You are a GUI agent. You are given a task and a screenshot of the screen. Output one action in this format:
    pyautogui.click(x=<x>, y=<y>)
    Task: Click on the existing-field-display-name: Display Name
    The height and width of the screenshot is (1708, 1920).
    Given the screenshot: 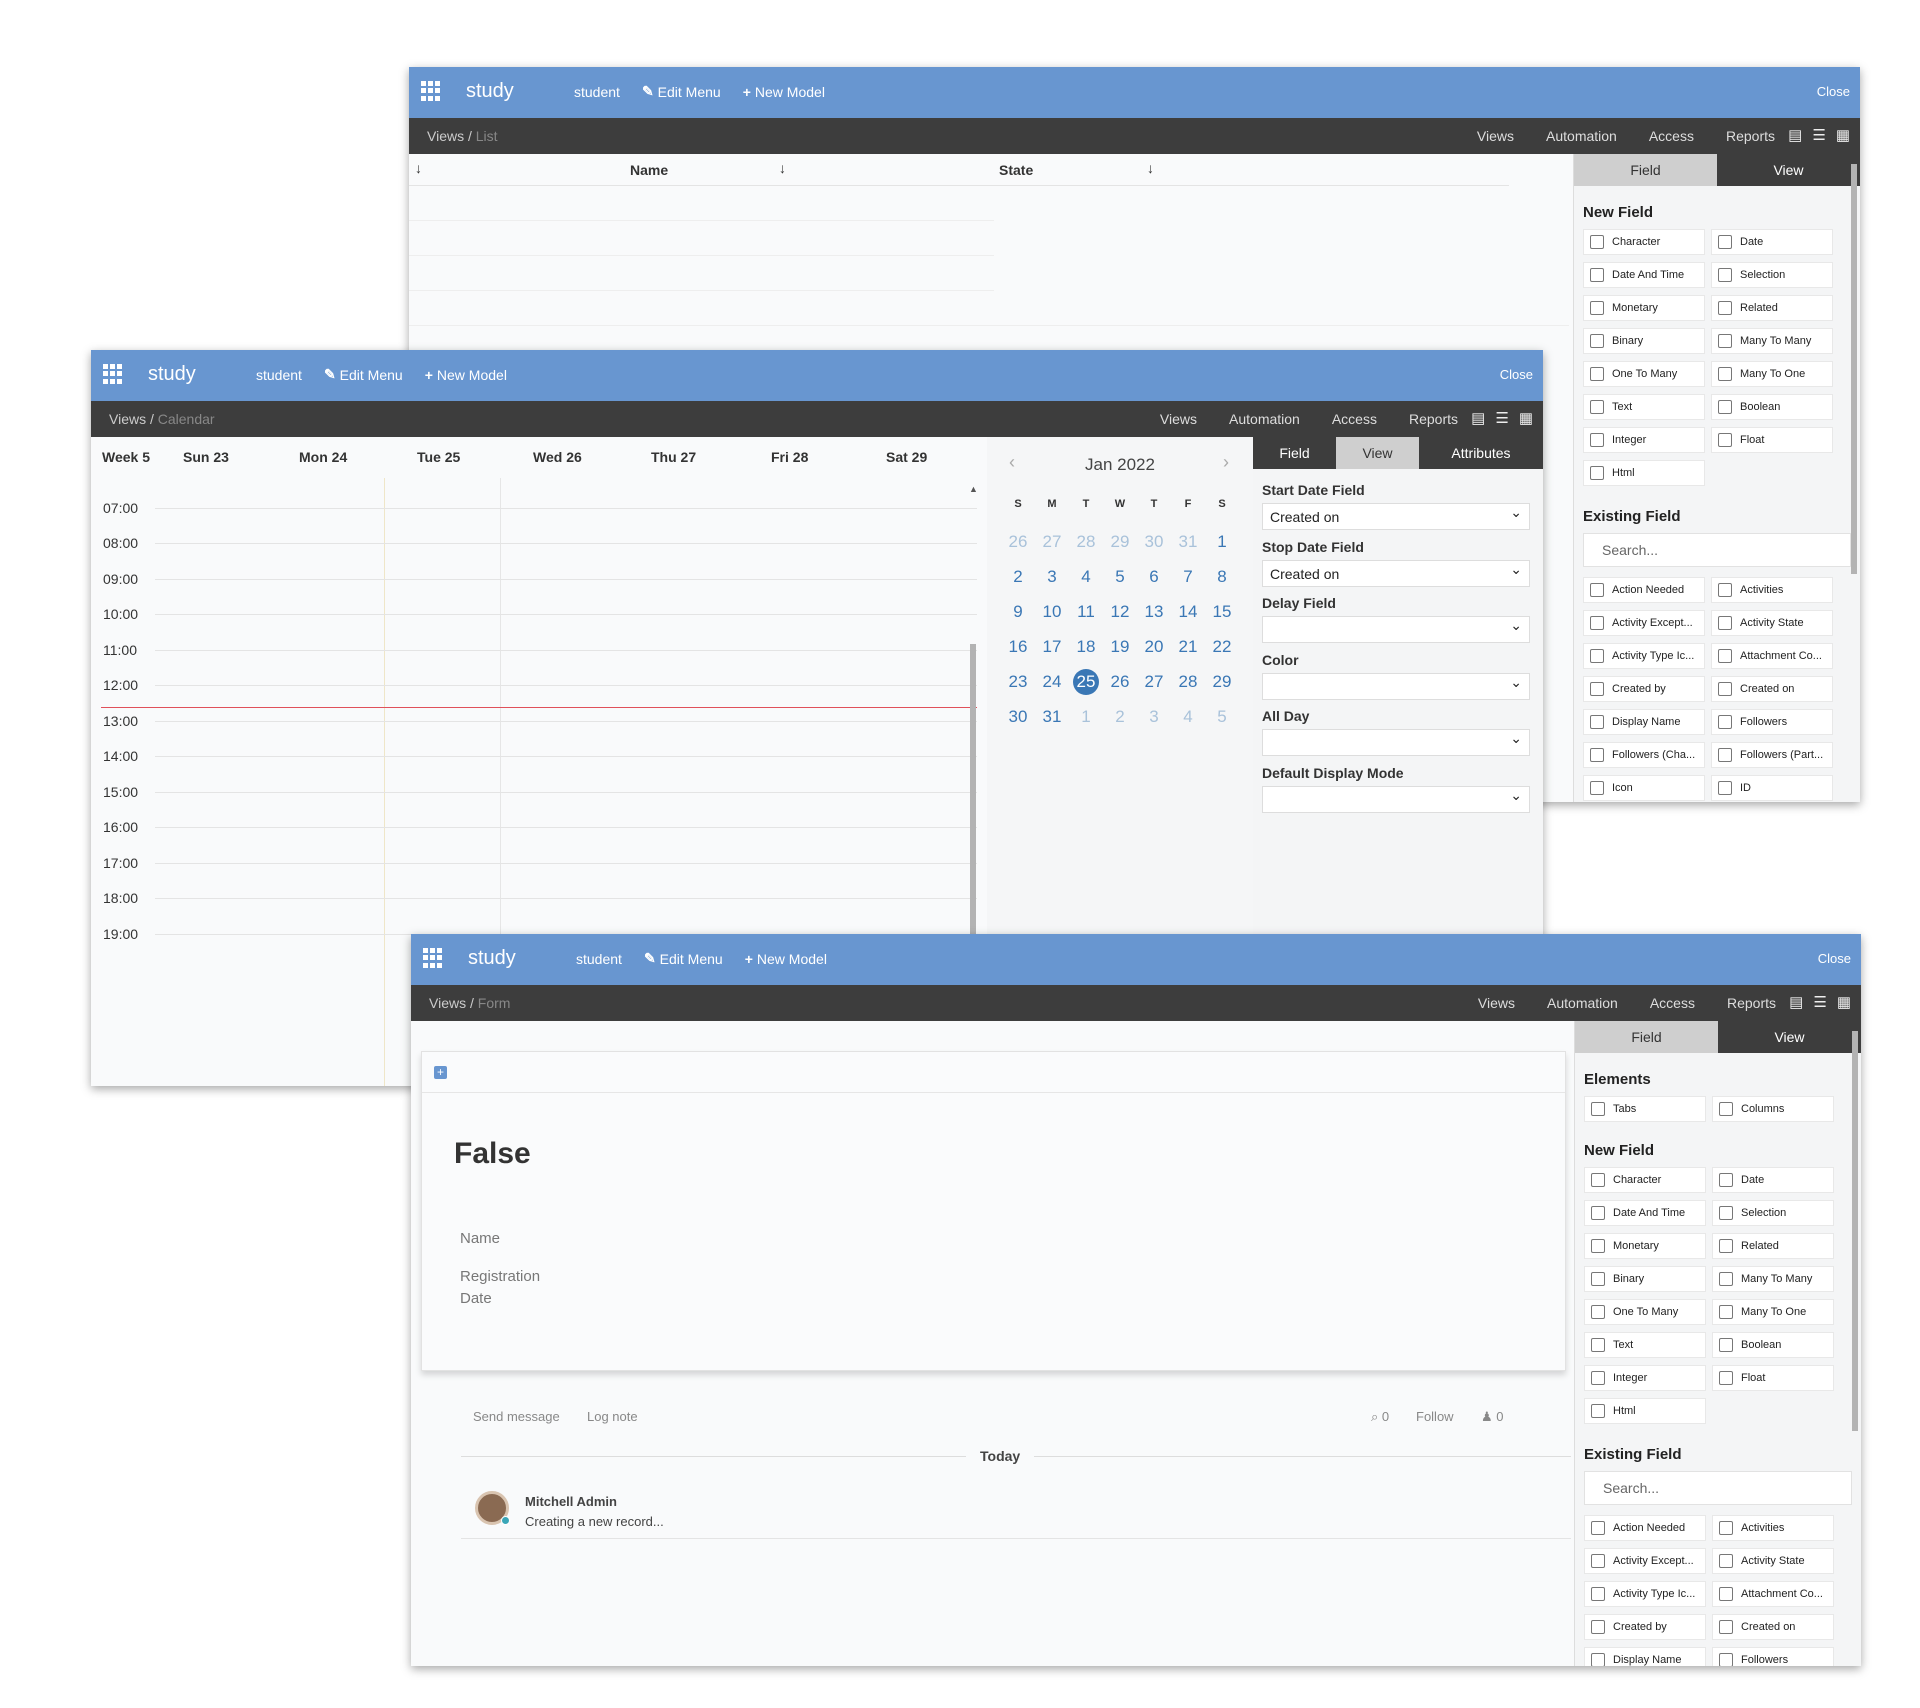 What is the action you would take?
    pyautogui.click(x=1645, y=1656)
    